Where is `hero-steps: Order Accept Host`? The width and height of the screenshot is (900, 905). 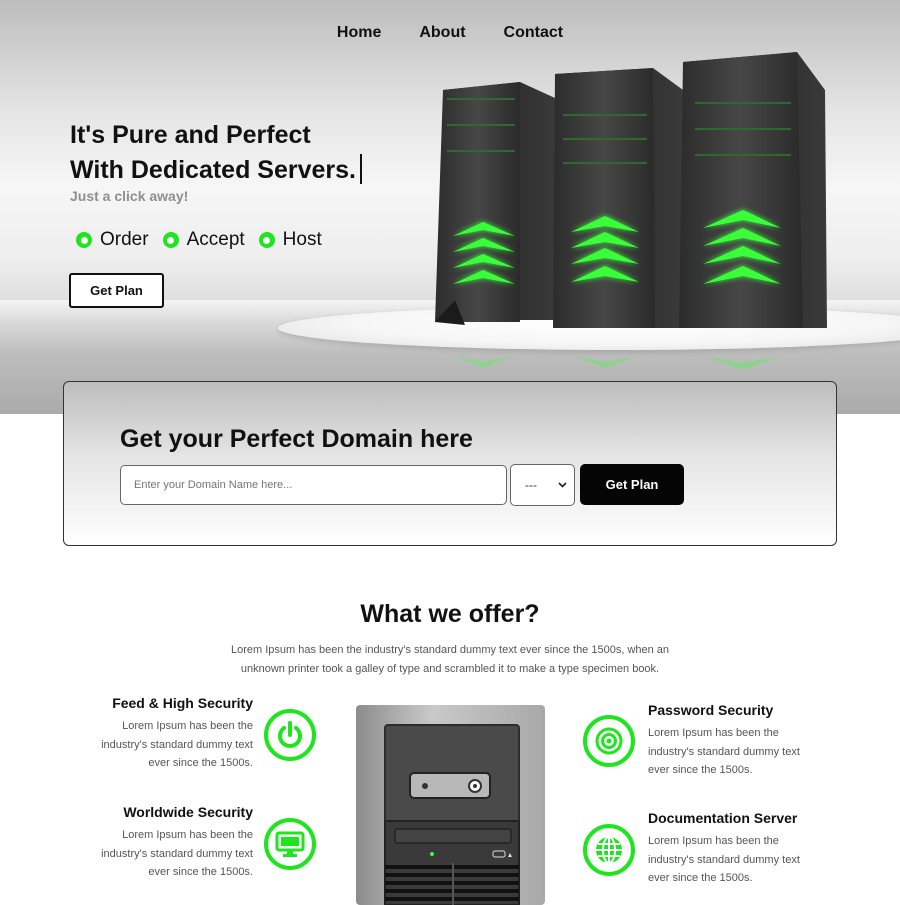
hero-steps: Order Accept Host is located at coordinates (199, 240).